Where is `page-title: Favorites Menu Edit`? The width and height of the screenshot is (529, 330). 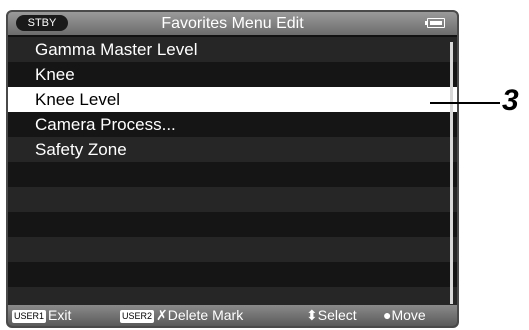
page-title: Favorites Menu Edit is located at coordinates (232, 23).